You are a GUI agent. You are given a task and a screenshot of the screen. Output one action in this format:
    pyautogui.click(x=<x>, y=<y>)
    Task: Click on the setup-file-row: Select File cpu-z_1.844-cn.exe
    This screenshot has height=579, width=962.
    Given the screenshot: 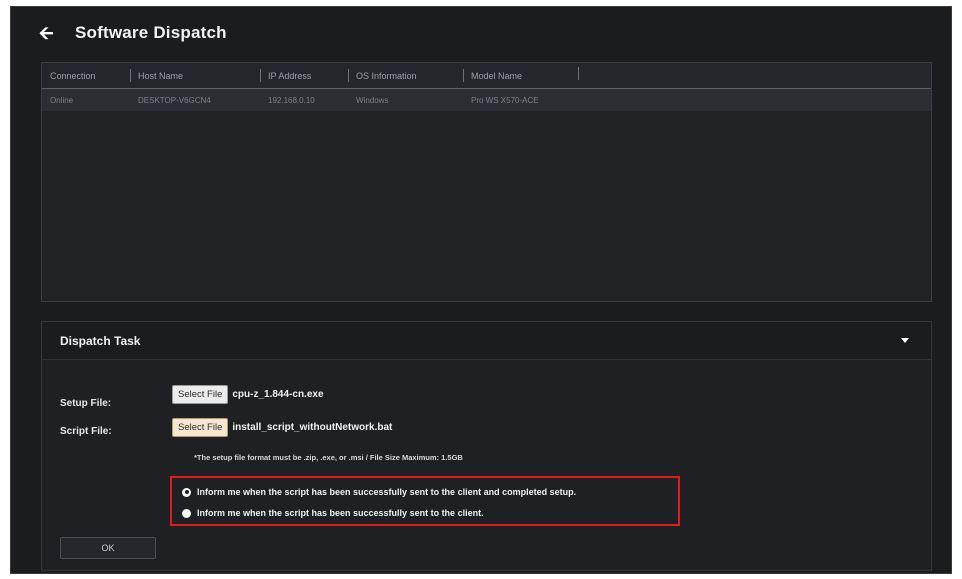 What is the action you would take?
    pyautogui.click(x=248, y=394)
    